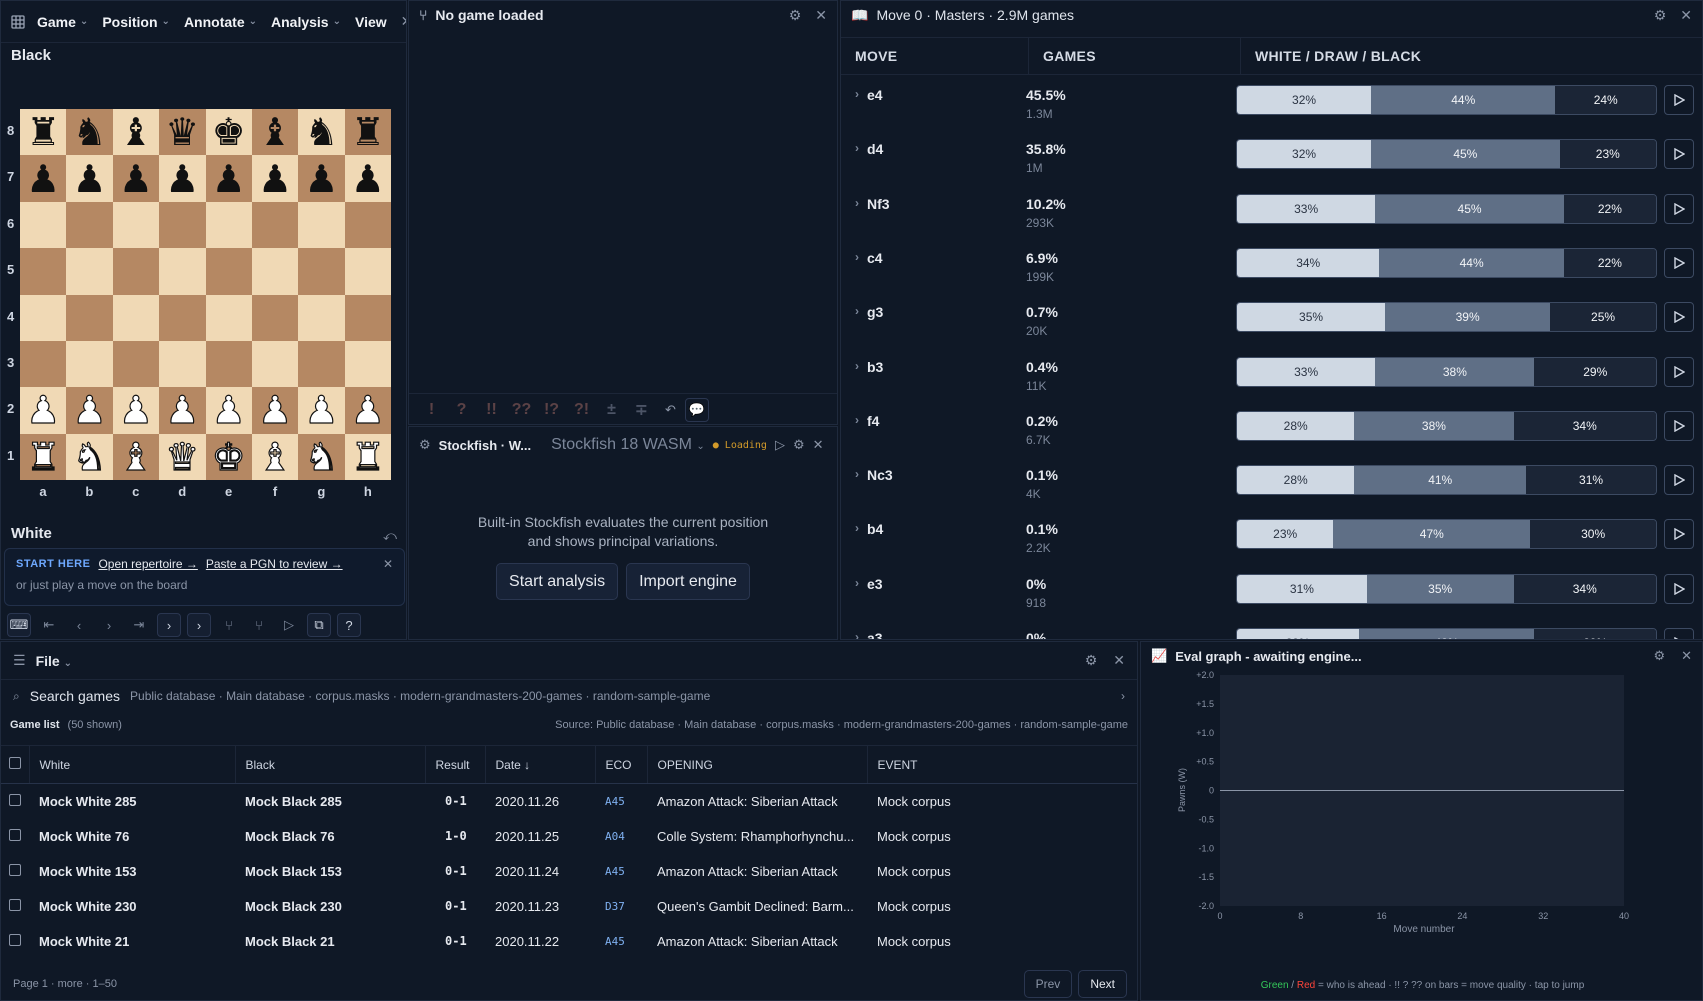 The image size is (1703, 1001). What do you see at coordinates (275, 225) in the screenshot?
I see `square-f6` at bounding box center [275, 225].